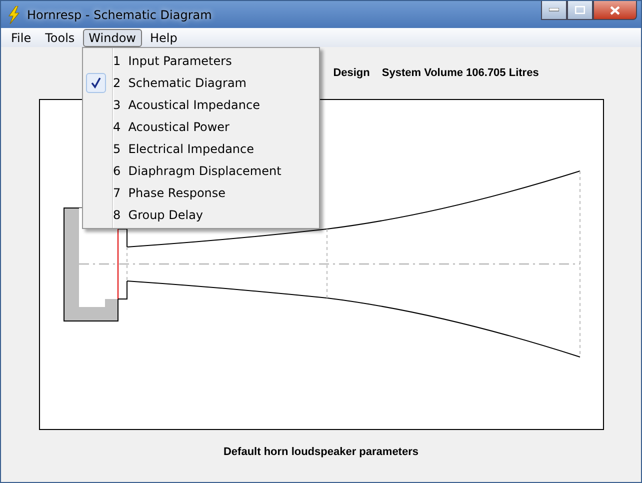 The width and height of the screenshot is (642, 483). What do you see at coordinates (201, 83) in the screenshot?
I see `menu-option: 2 Schematic Diagram` at bounding box center [201, 83].